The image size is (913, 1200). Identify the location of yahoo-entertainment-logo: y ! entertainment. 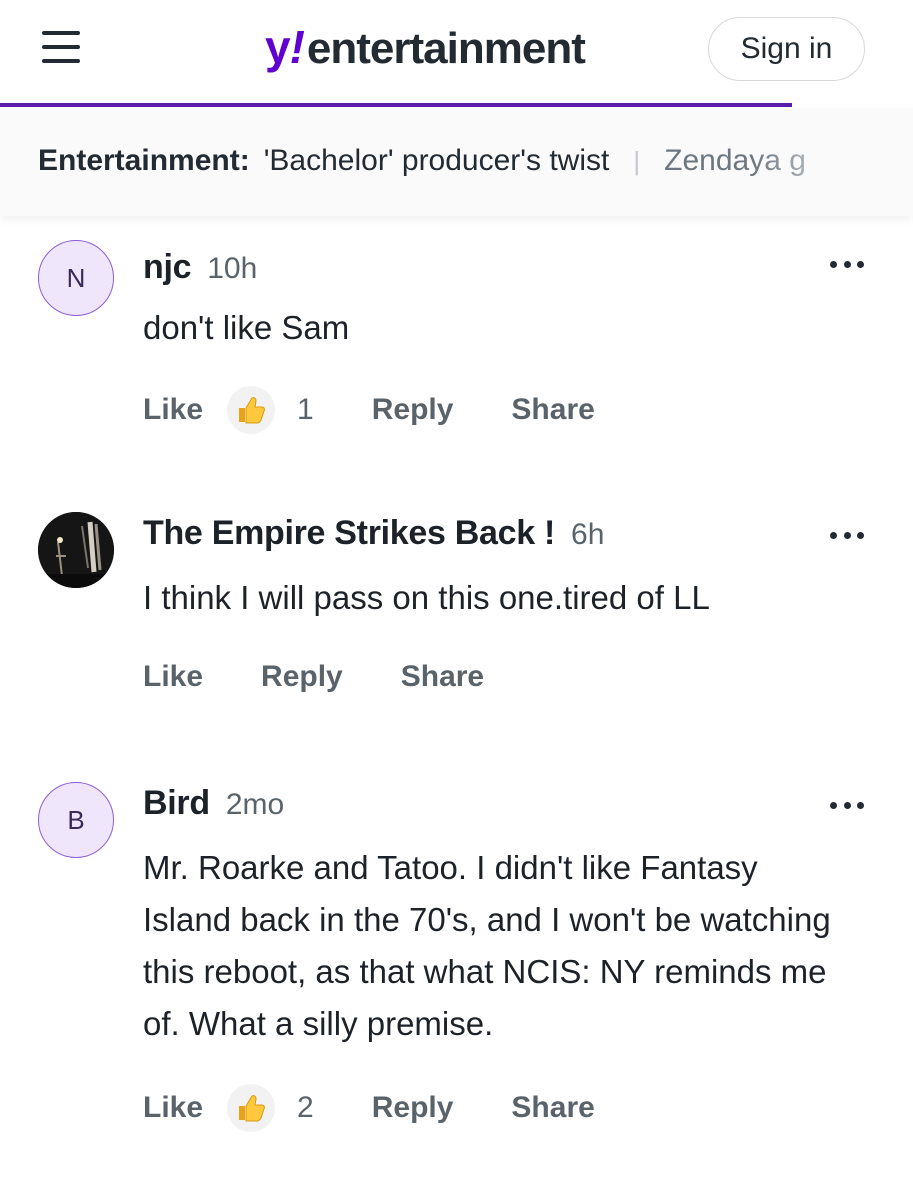
(425, 50).